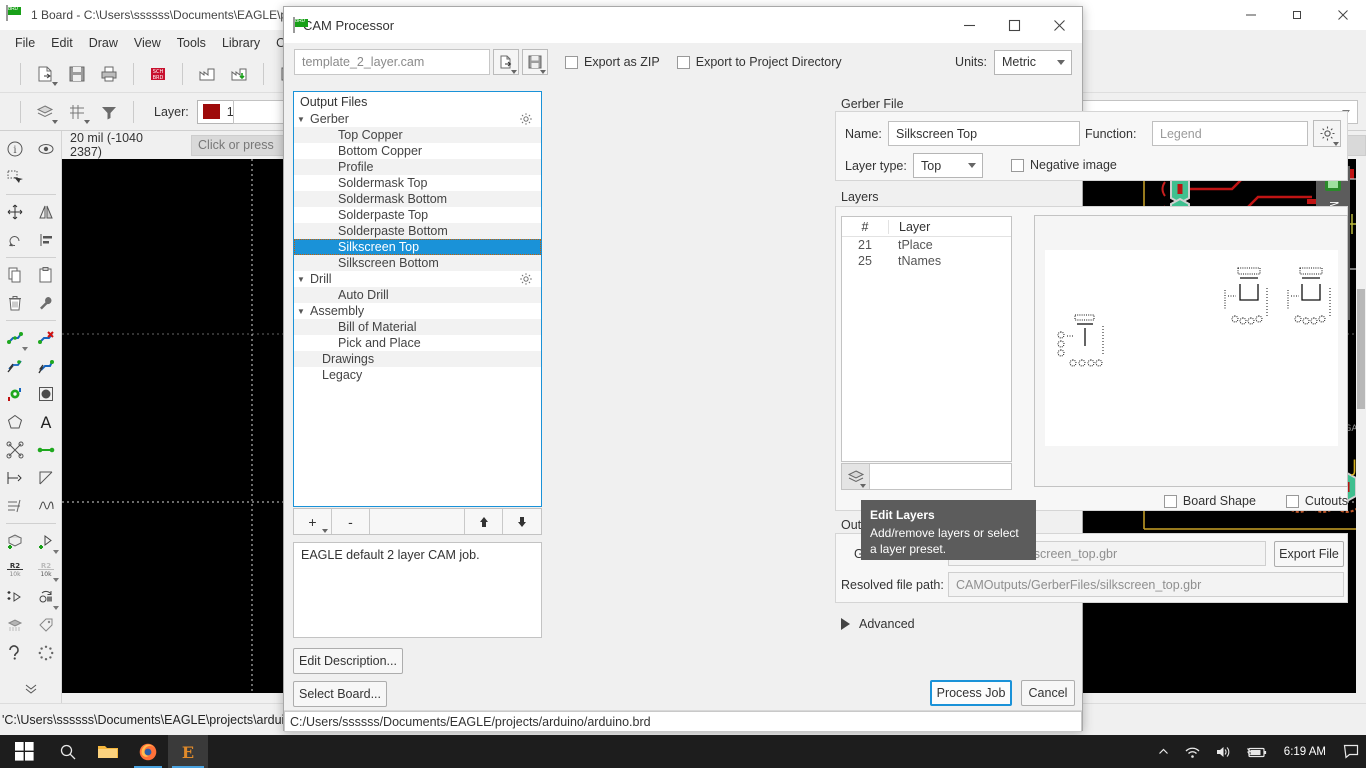 Image resolution: width=1366 pixels, height=768 pixels. Describe the element at coordinates (417, 327) in the screenshot. I see `output-files-item: Bill of Material` at that location.